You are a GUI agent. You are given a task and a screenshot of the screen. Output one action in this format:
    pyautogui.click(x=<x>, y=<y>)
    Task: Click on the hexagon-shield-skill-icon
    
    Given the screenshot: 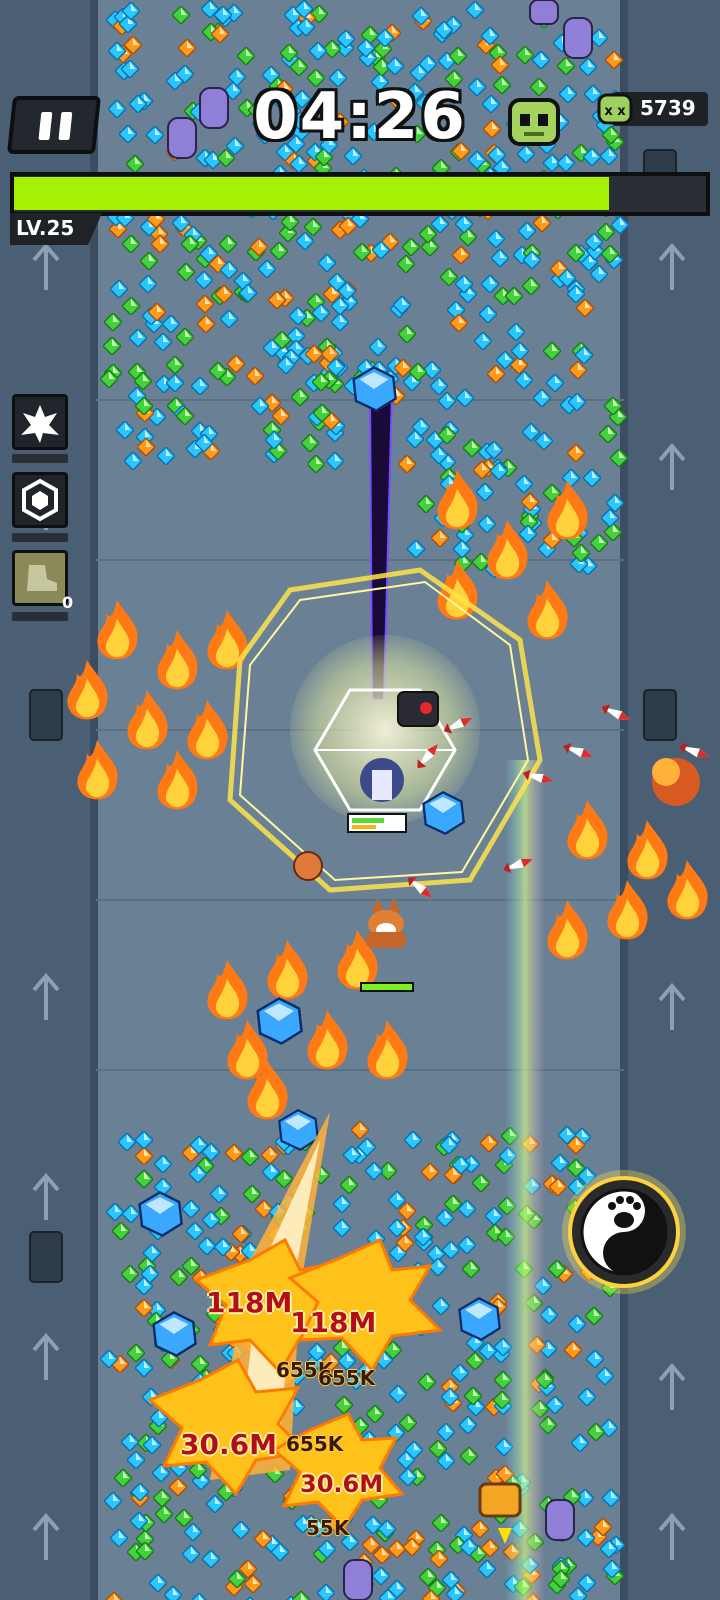 What is the action you would take?
    pyautogui.click(x=40, y=500)
    